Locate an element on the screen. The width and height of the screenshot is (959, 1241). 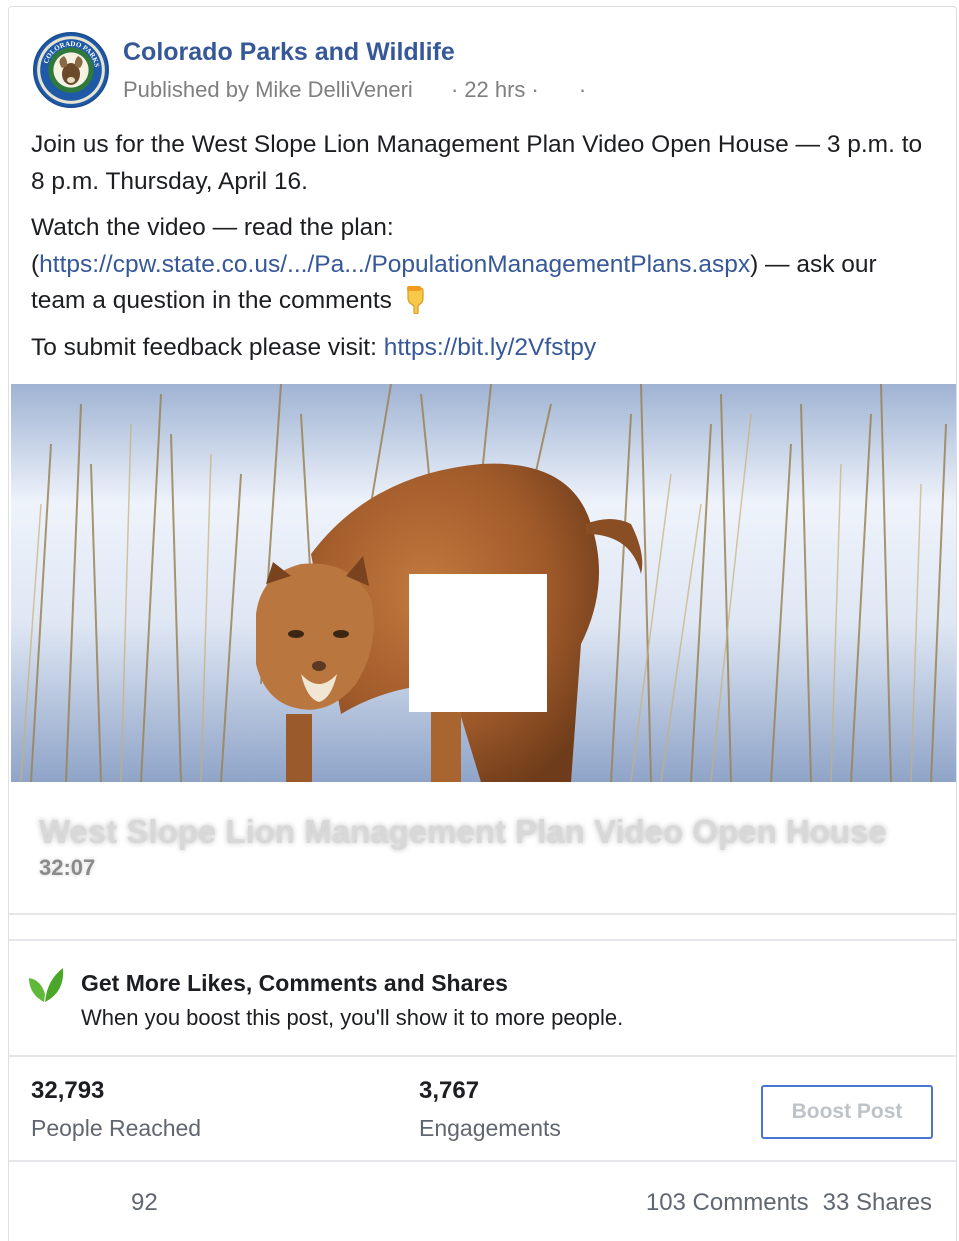
published-by: Published by Mike DelliVeneri is located at coordinates (268, 89).